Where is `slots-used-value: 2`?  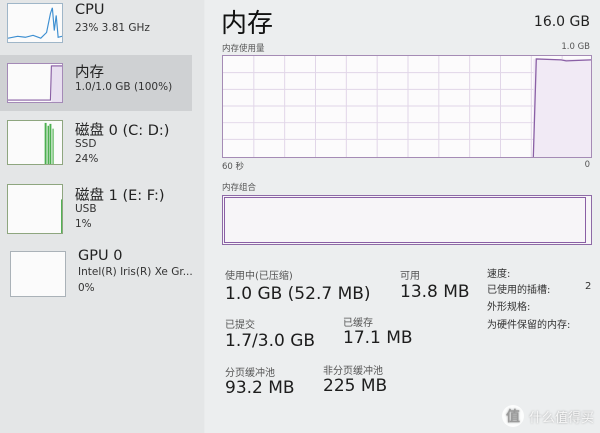
slots-used-value: 2 is located at coordinates (588, 286).